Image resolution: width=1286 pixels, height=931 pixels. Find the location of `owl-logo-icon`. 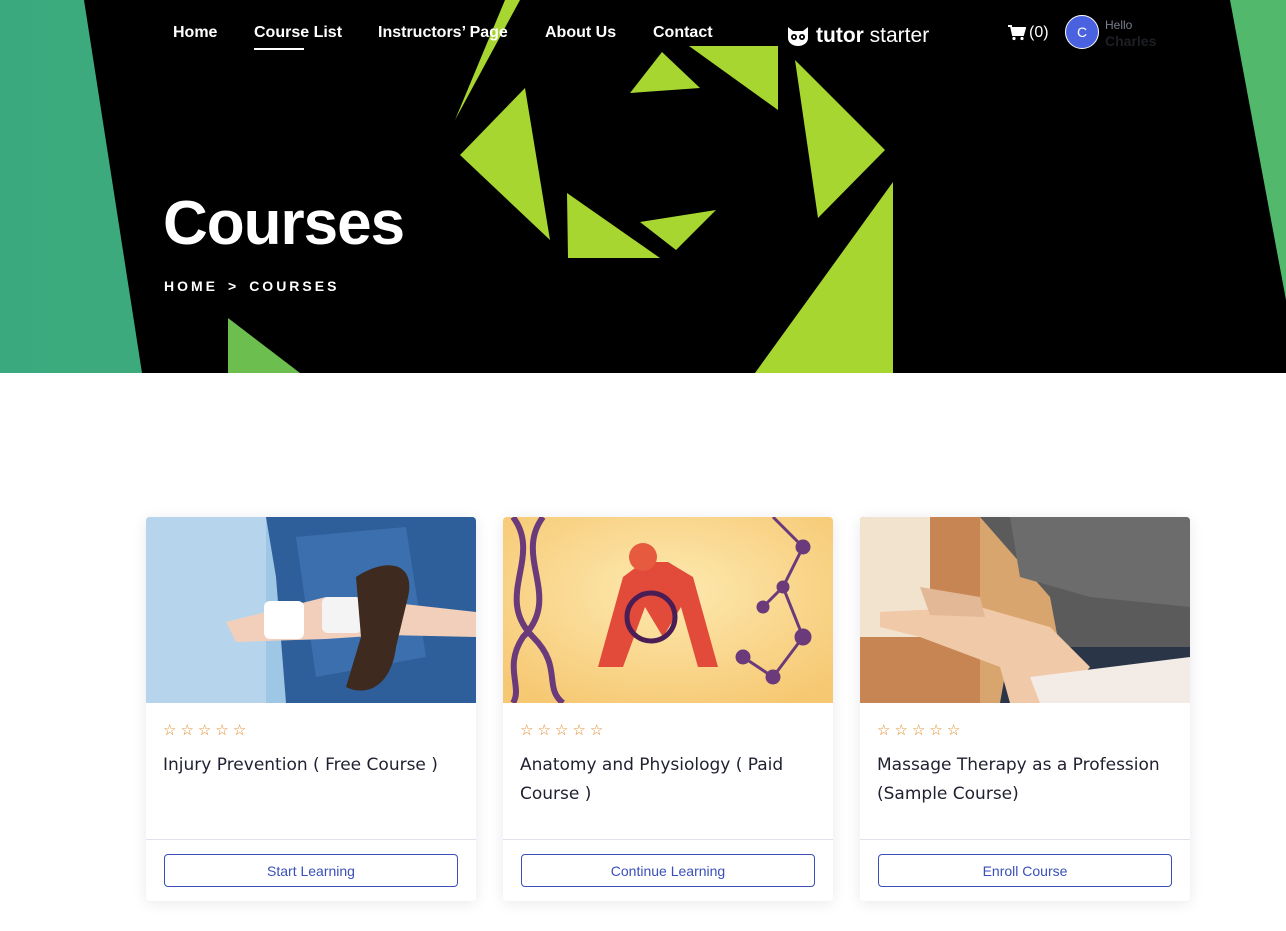

owl-logo-icon is located at coordinates (798, 36).